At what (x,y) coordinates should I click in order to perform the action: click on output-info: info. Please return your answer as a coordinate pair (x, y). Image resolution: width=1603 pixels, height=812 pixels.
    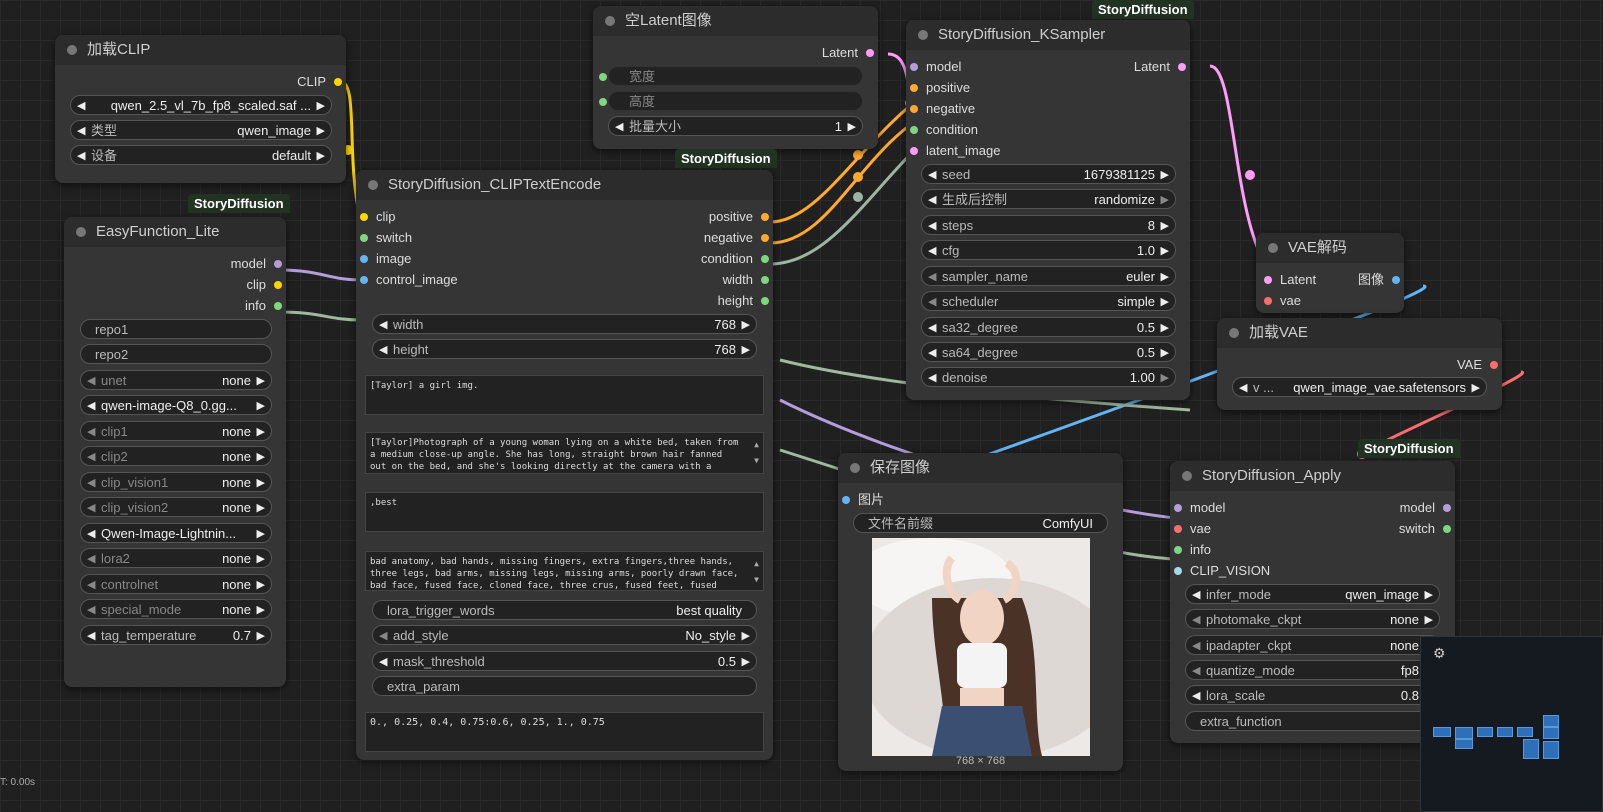
    Looking at the image, I should click on (226, 306).